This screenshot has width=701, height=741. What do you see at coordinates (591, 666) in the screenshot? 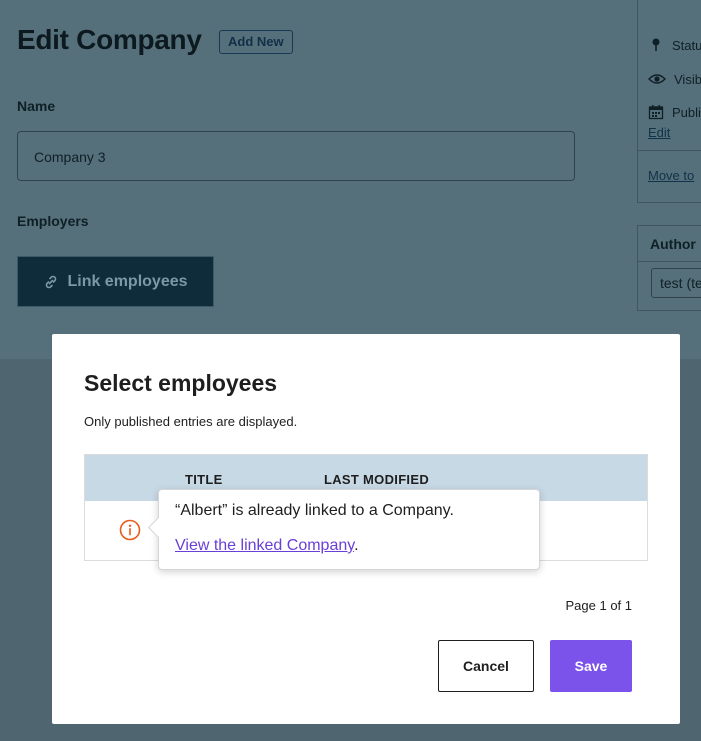
I see `save-button: Save` at bounding box center [591, 666].